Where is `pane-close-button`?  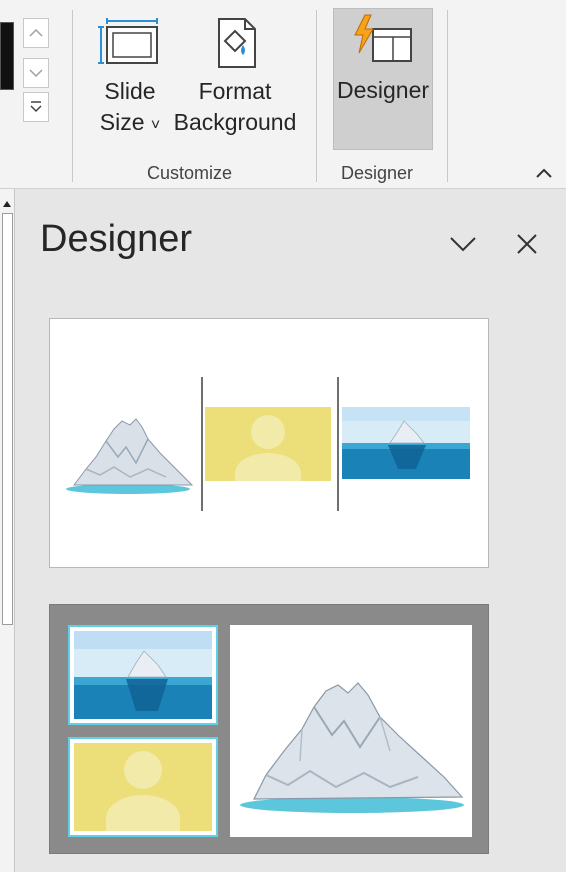
pane-close-button is located at coordinates (527, 244).